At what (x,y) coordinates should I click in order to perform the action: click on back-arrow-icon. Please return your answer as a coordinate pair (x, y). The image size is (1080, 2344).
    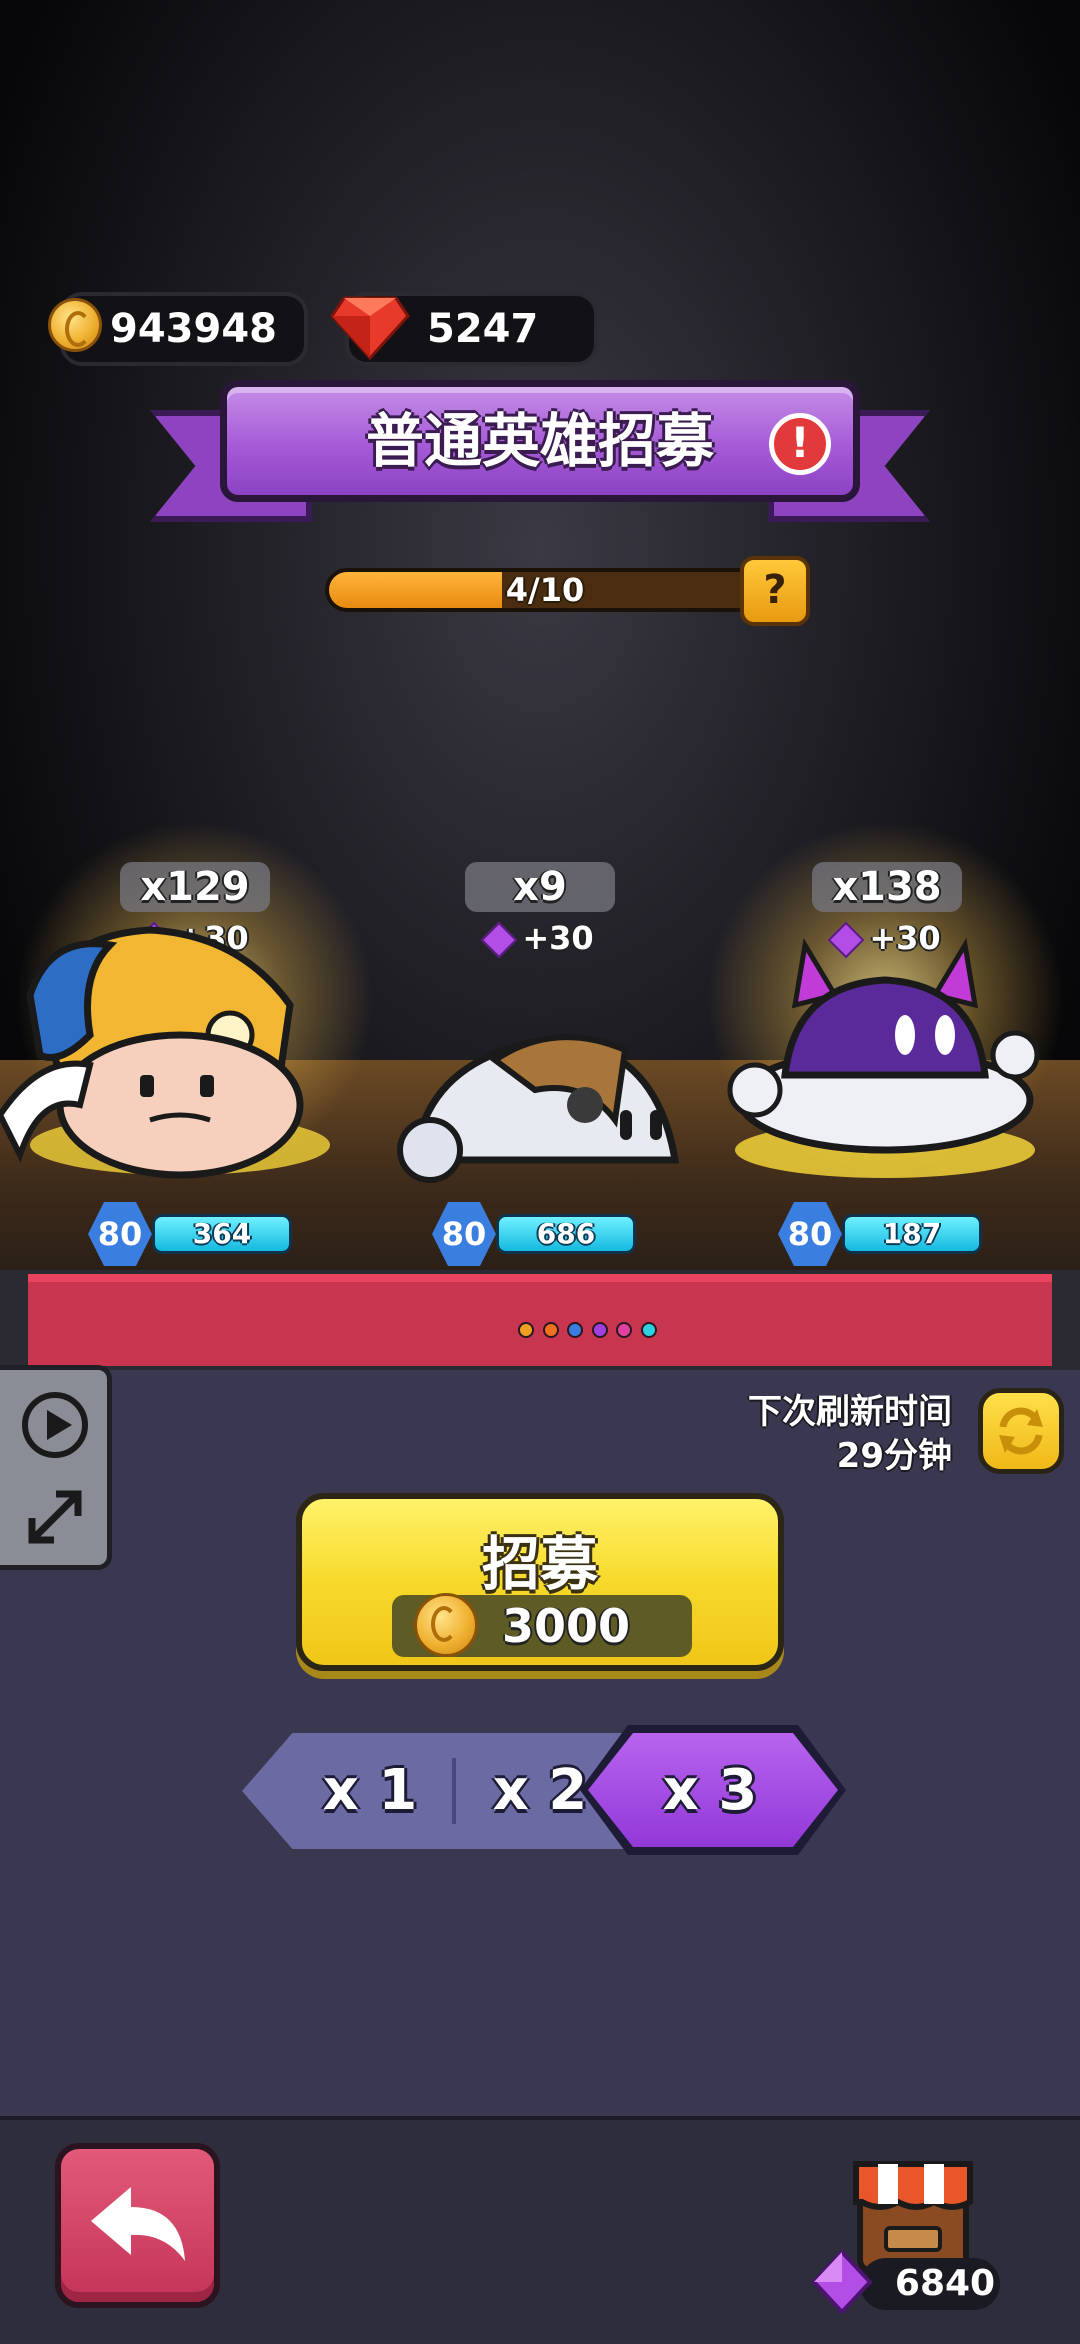
    Looking at the image, I should click on (138, 2224).